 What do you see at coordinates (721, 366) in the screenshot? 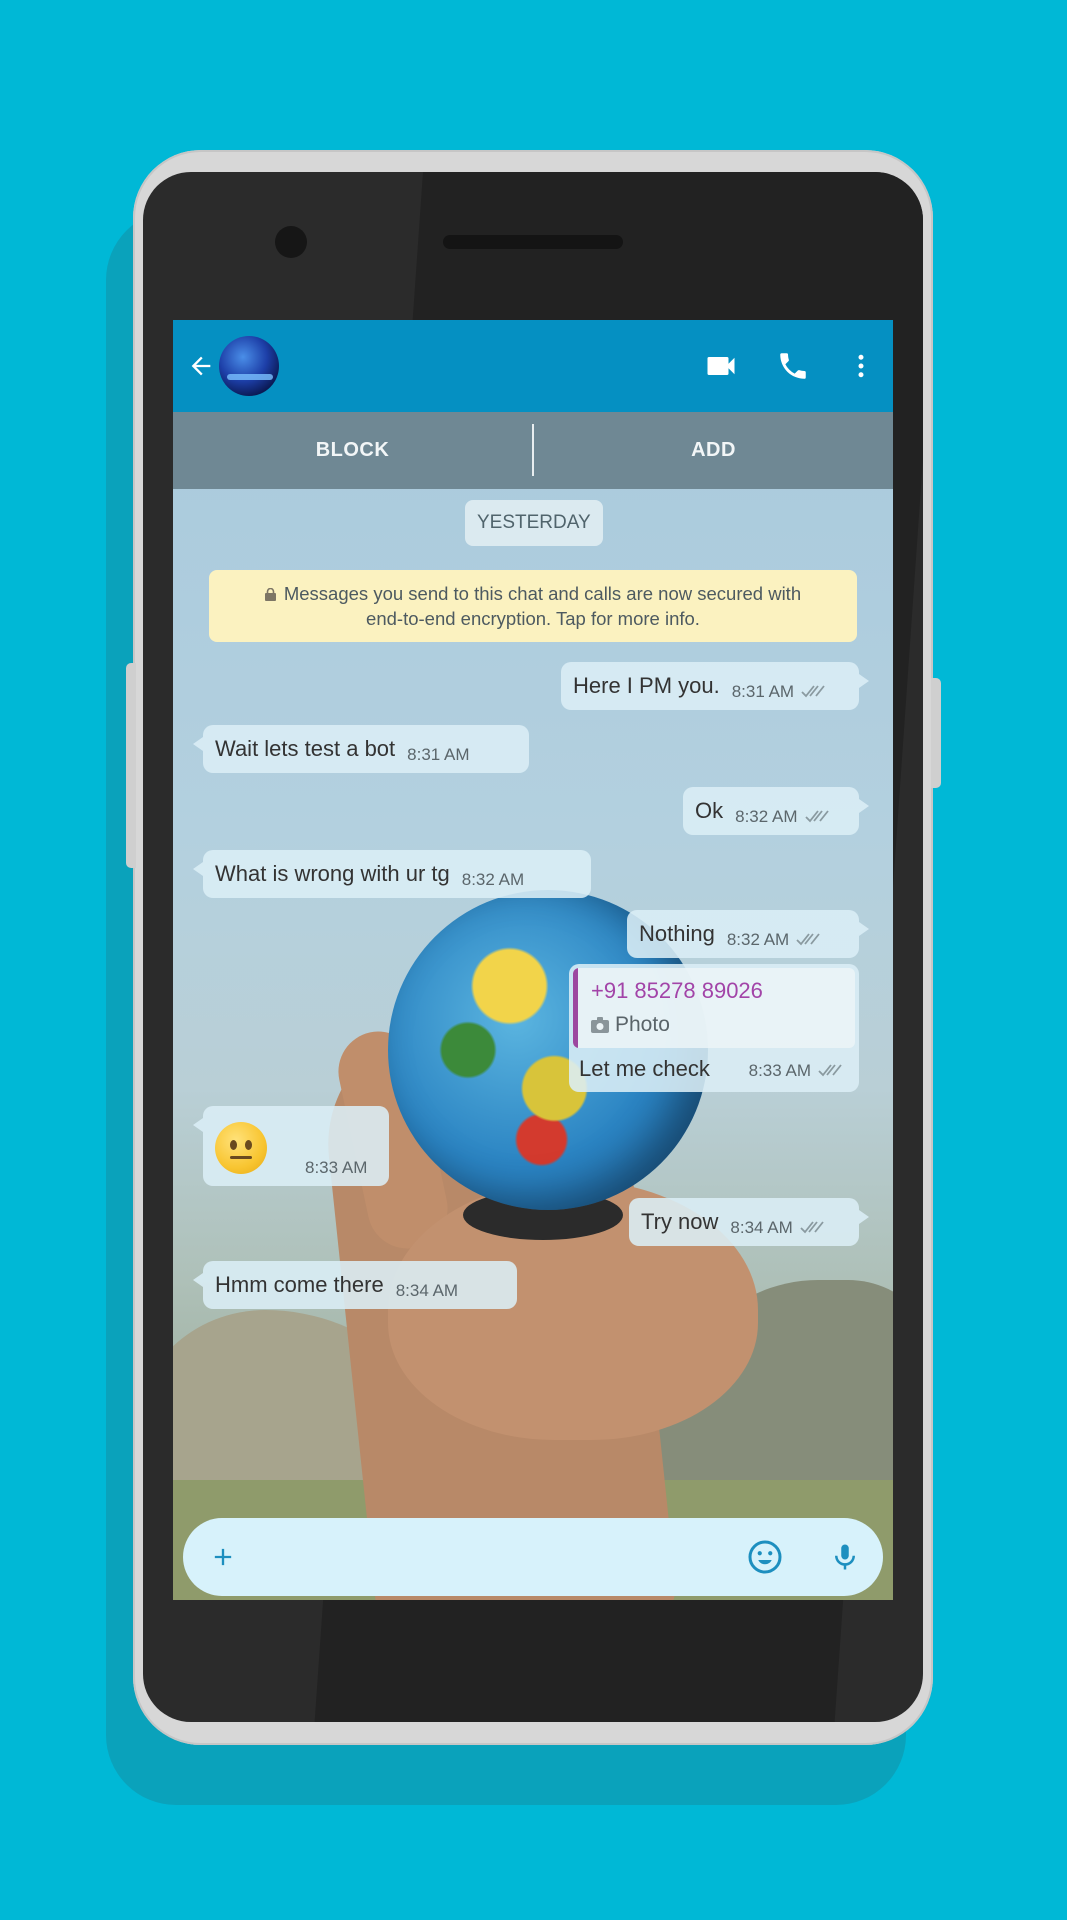
I see `video-call-icon` at bounding box center [721, 366].